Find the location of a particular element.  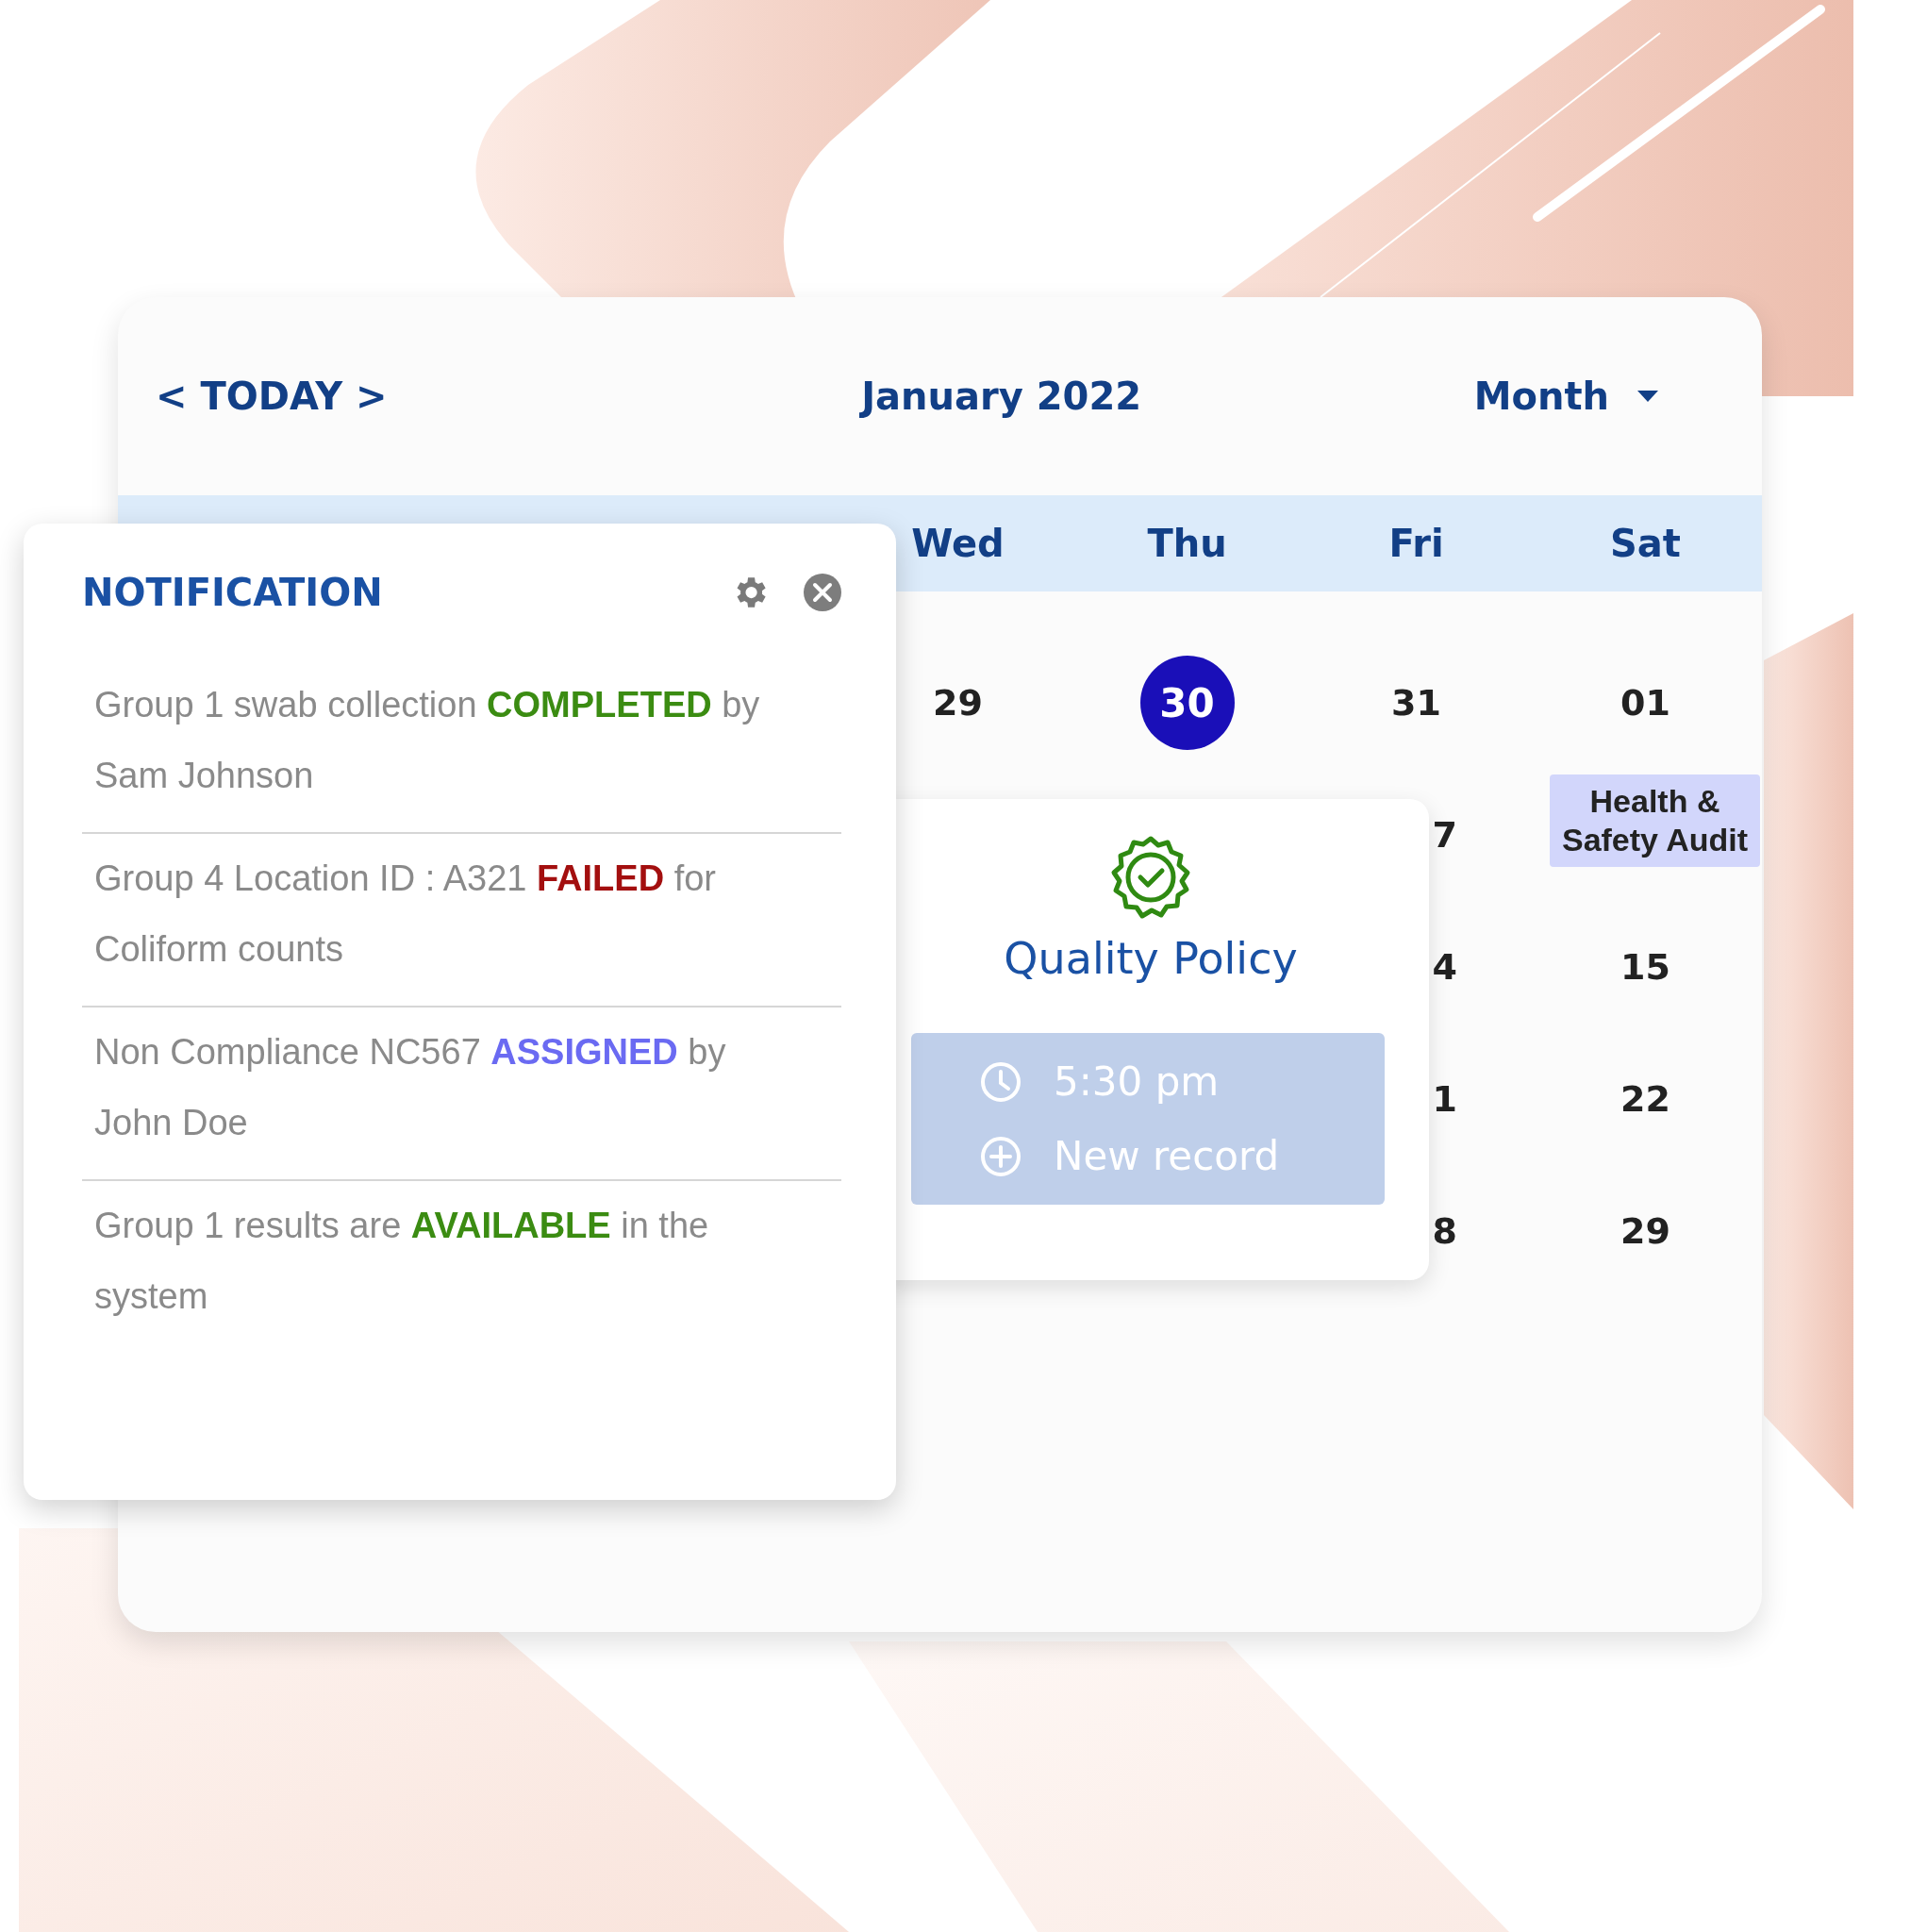

weekday-label: Fri is located at coordinates (1416, 544).